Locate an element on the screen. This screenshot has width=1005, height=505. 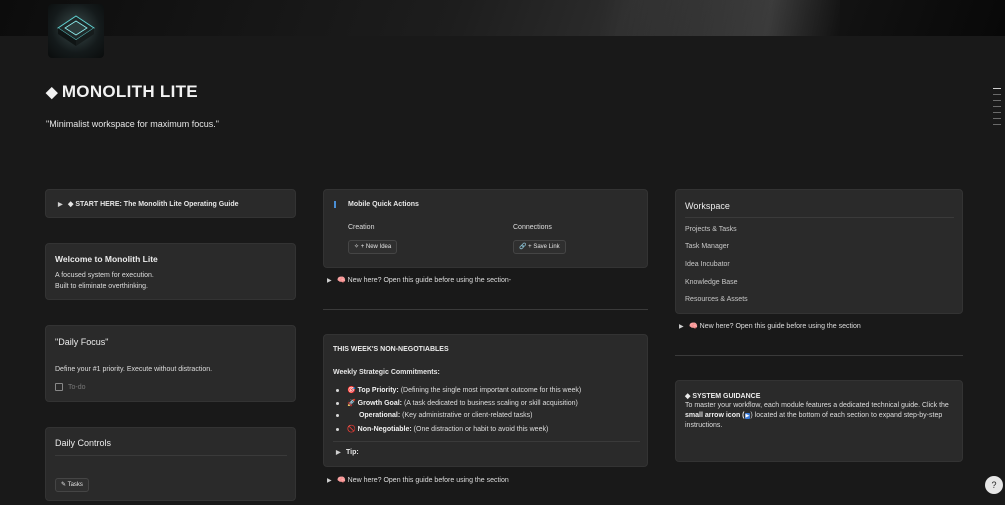
page-title: ◆ MONOLITH LITE is located at coordinates (122, 92).